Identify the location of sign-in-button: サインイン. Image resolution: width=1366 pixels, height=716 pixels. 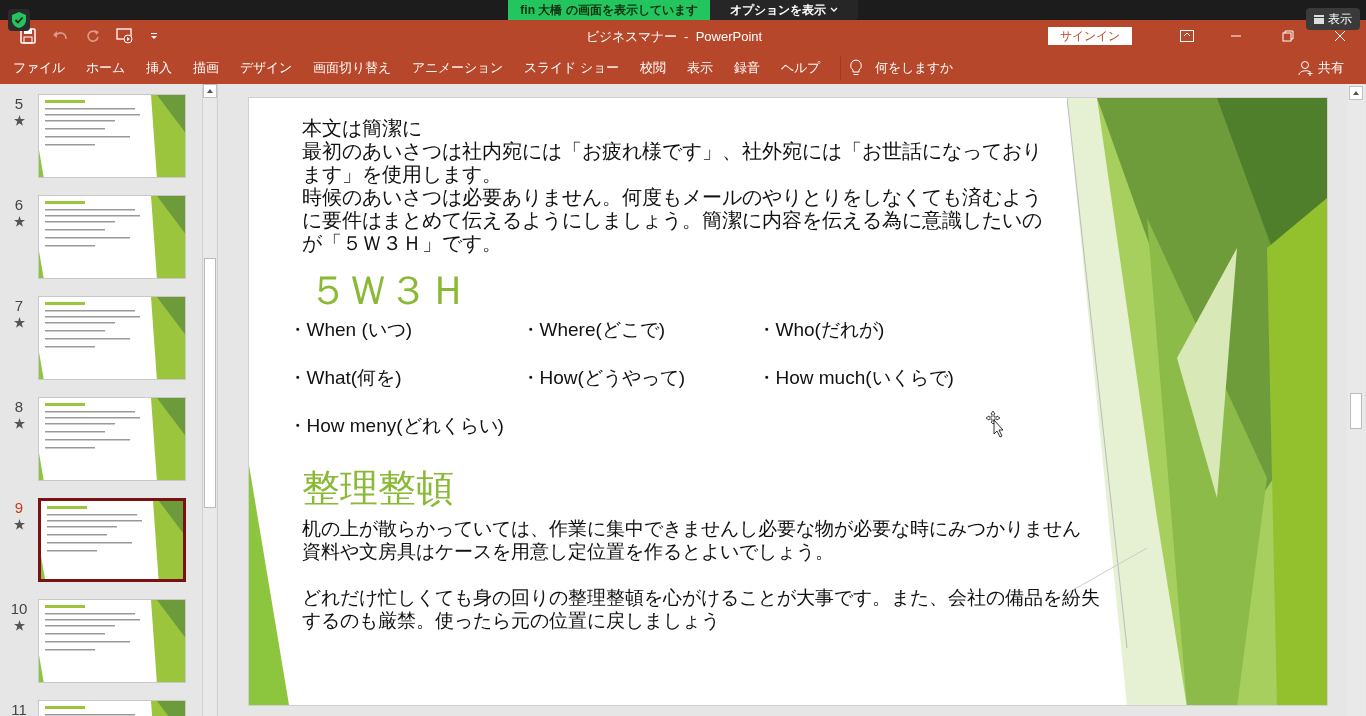
(1090, 36).